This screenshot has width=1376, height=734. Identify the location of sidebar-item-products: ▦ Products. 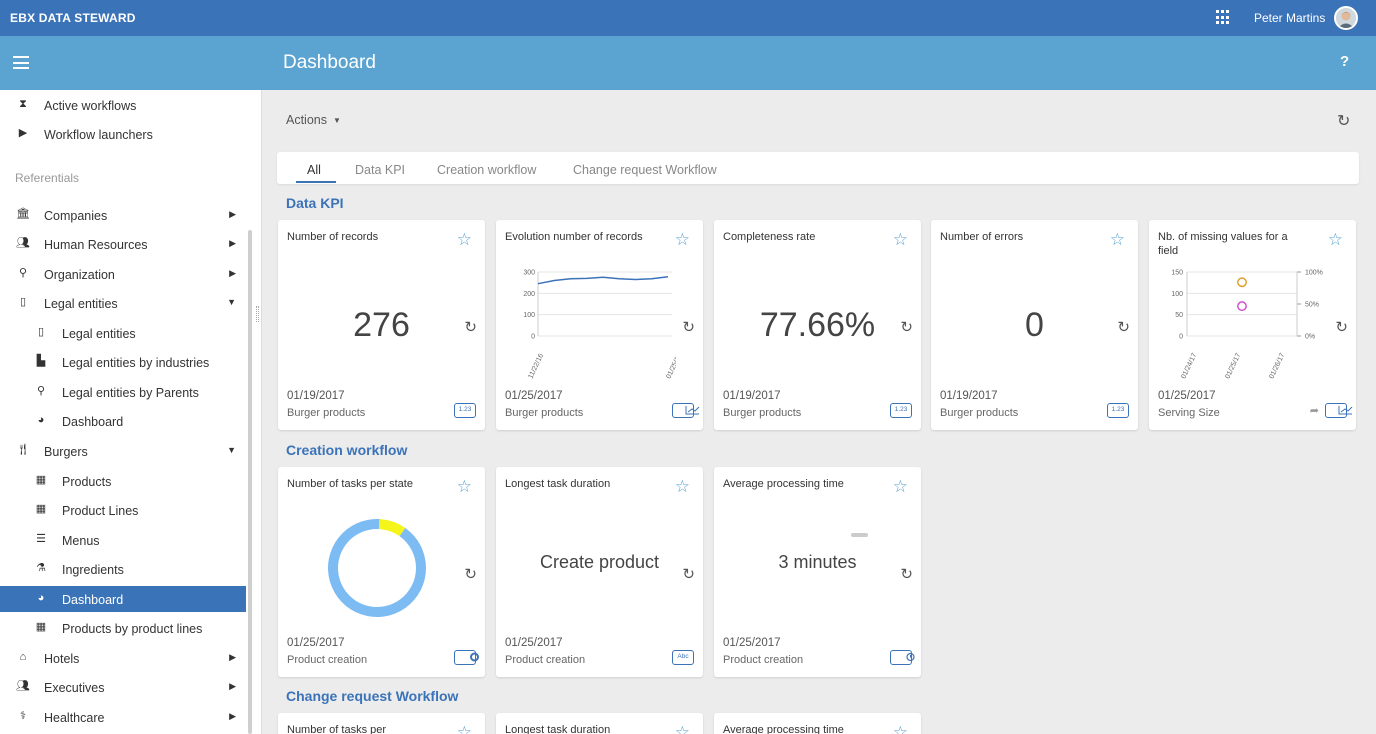
(123, 481).